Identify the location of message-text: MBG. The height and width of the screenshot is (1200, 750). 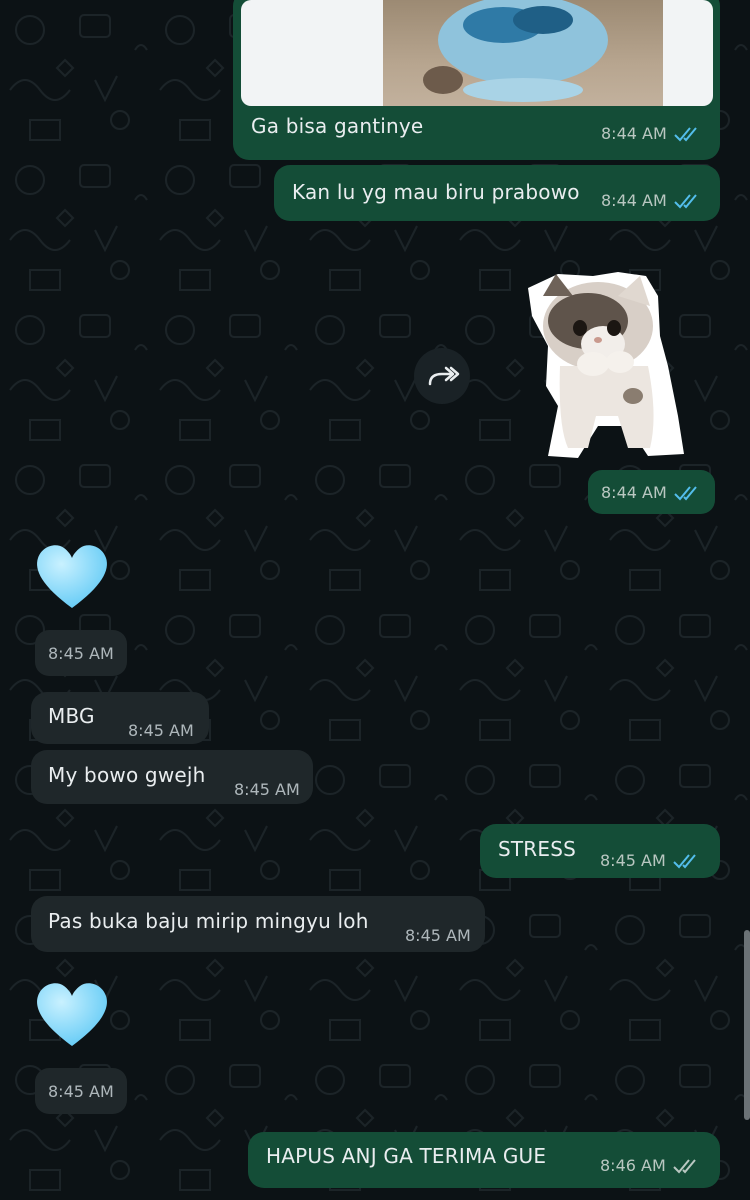
(71, 716).